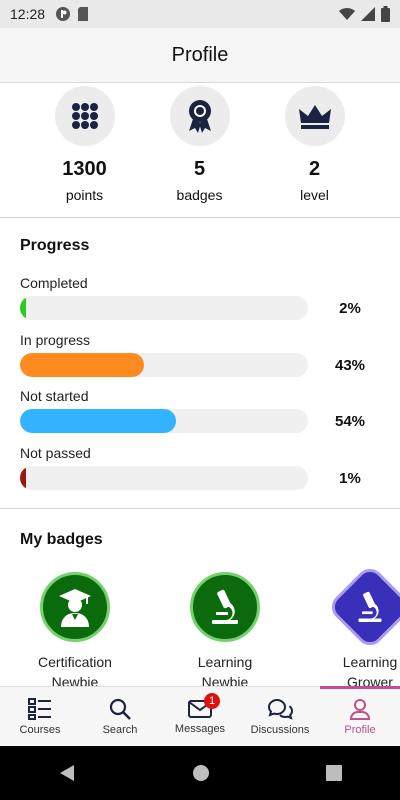  I want to click on stat-level: 2 level, so click(314, 150).